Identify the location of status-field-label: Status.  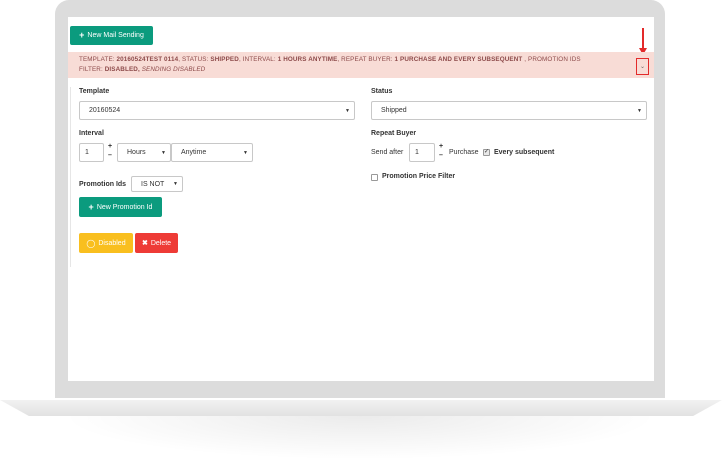
(382, 91).